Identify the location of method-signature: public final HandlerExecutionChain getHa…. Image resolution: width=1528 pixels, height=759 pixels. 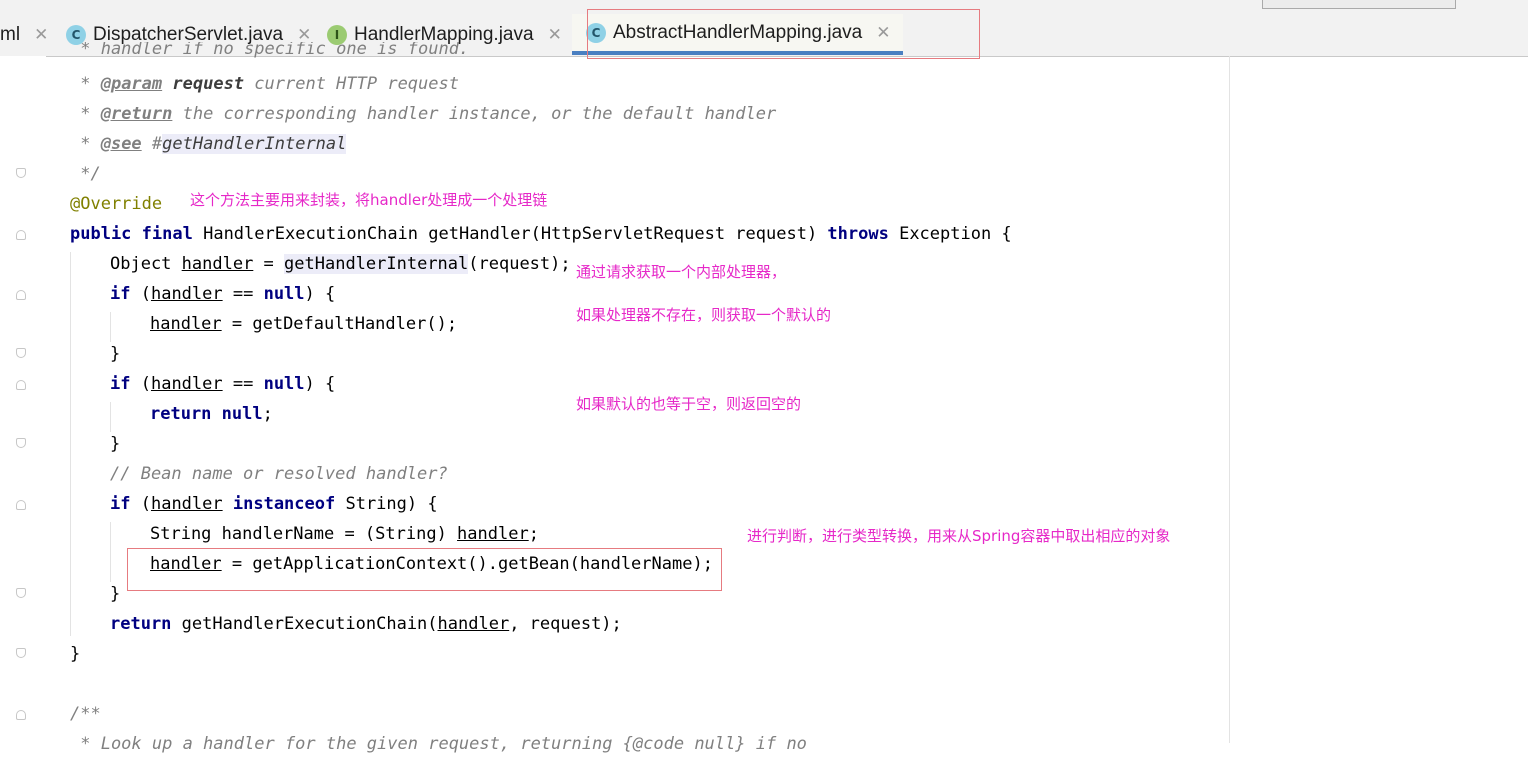
(541, 234).